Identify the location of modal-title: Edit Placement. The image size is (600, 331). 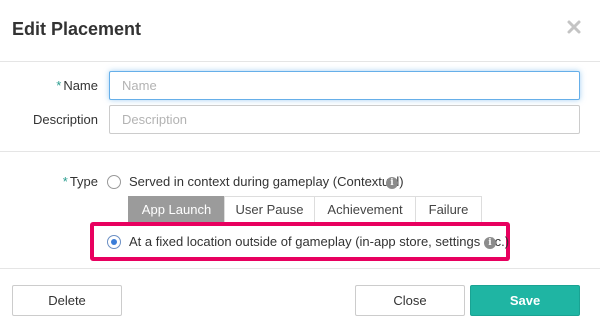
(77, 29).